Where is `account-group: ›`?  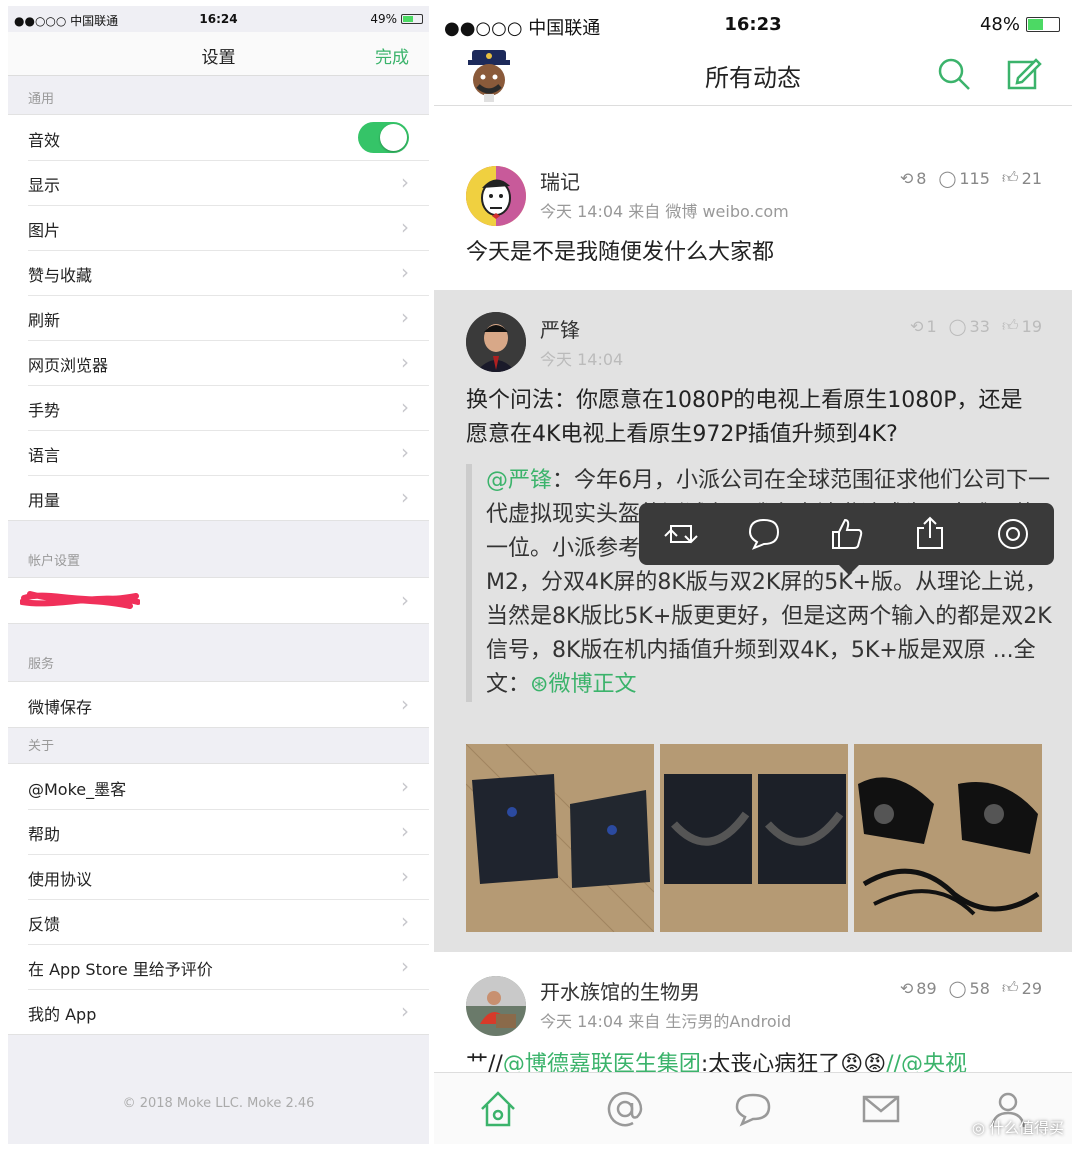
account-group: › is located at coordinates (218, 600).